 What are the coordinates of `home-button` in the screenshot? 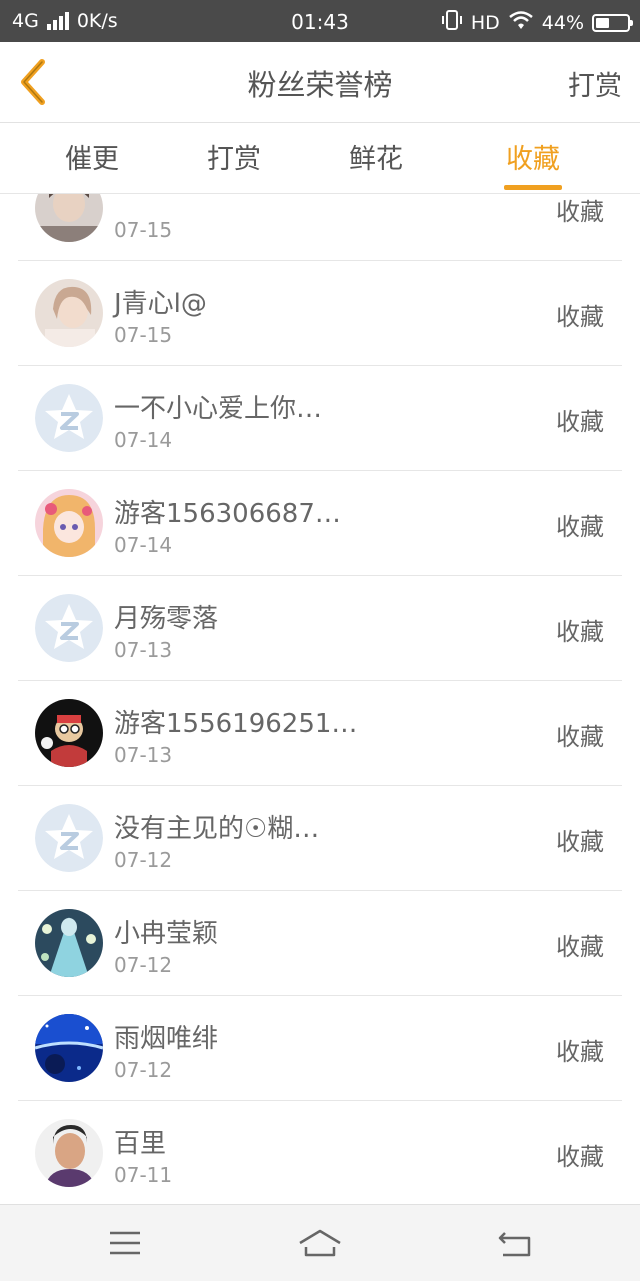 It's located at (320, 1243).